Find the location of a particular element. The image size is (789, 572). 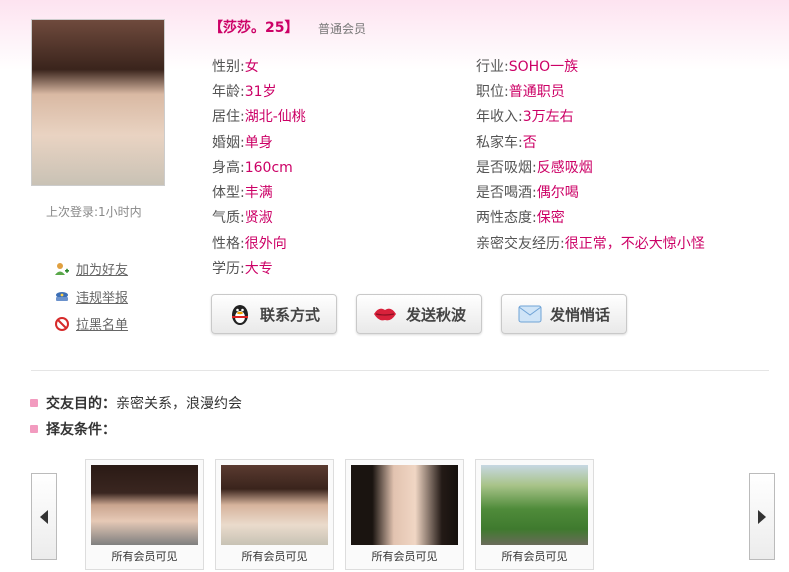

add-friend-label: 加为好友 is located at coordinates (102, 270).